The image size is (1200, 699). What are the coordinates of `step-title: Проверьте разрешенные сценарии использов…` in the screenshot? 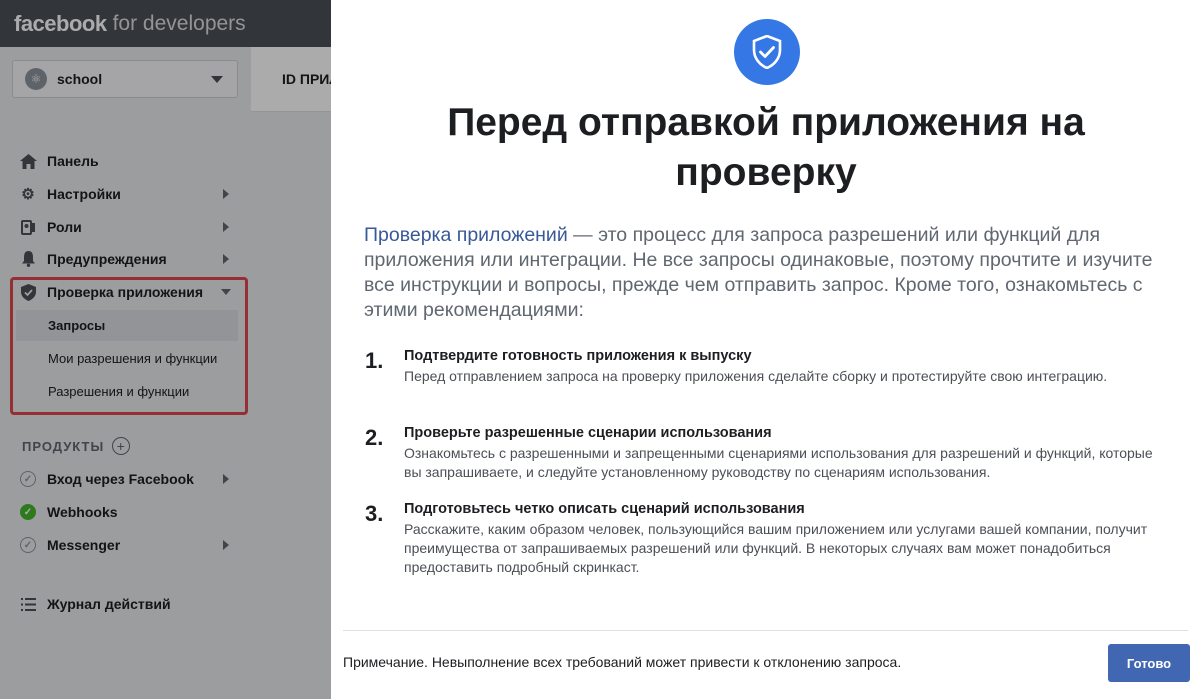 It's located at (588, 433).